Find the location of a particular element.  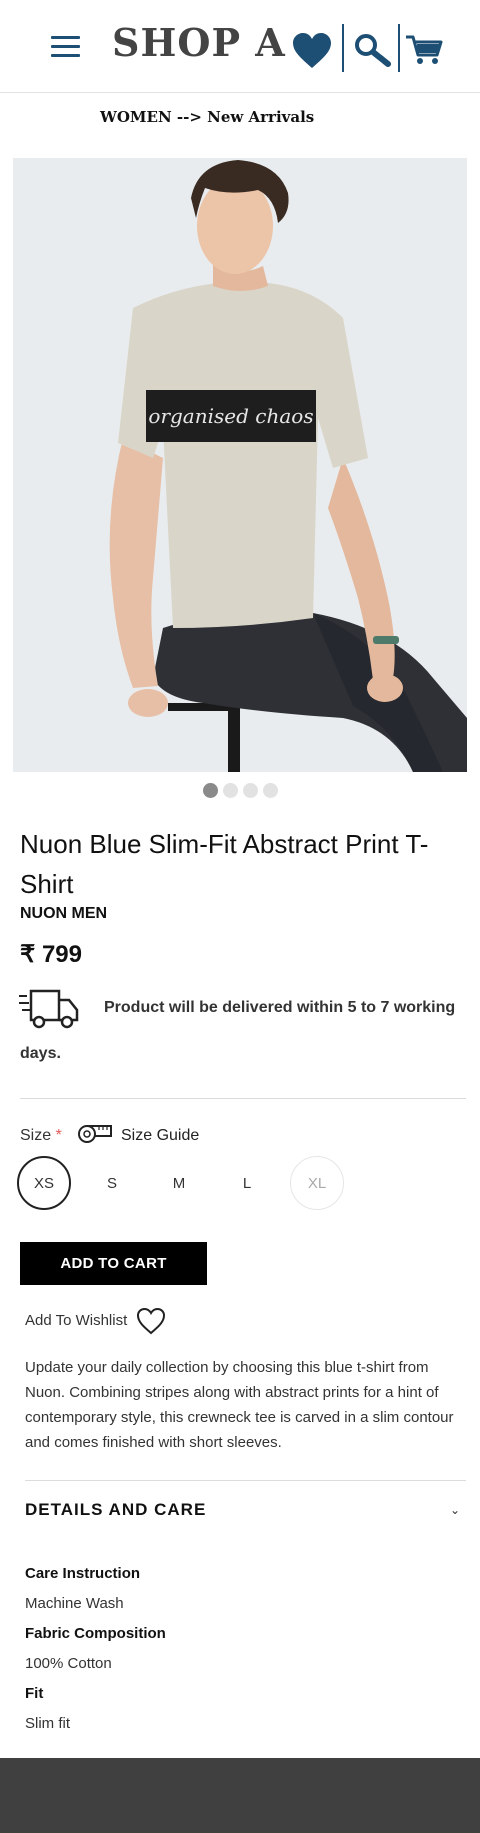

site-footer is located at coordinates (240, 1795).